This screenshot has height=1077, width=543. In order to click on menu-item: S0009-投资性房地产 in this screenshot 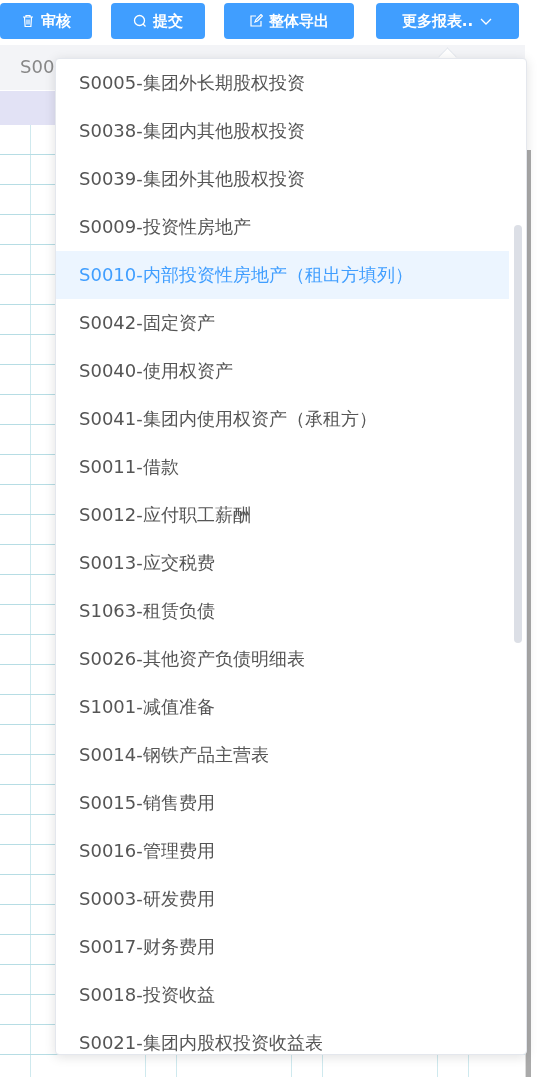, I will do `click(282, 227)`.